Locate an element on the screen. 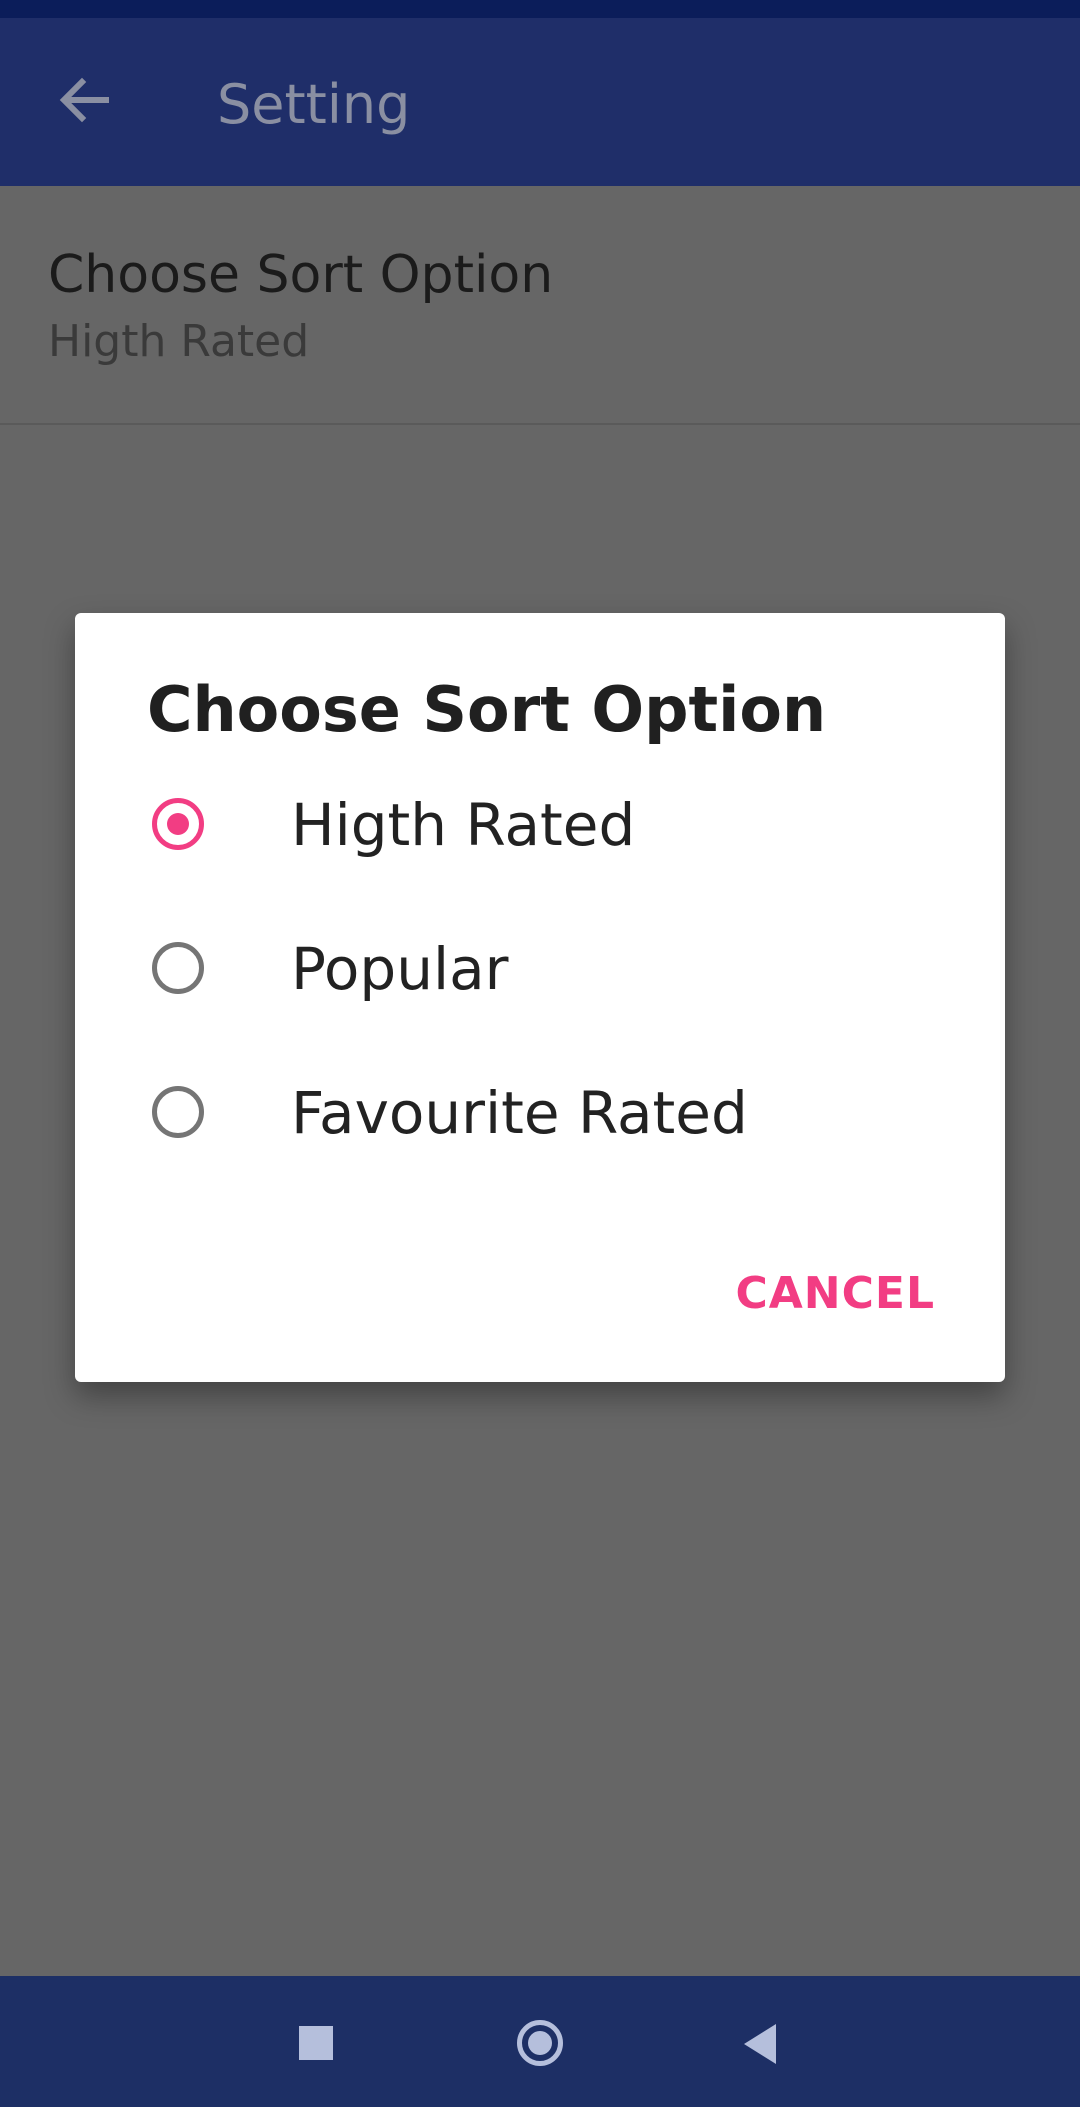 Image resolution: width=1080 pixels, height=2107 pixels. cancel-button: CANCEL is located at coordinates (835, 1293).